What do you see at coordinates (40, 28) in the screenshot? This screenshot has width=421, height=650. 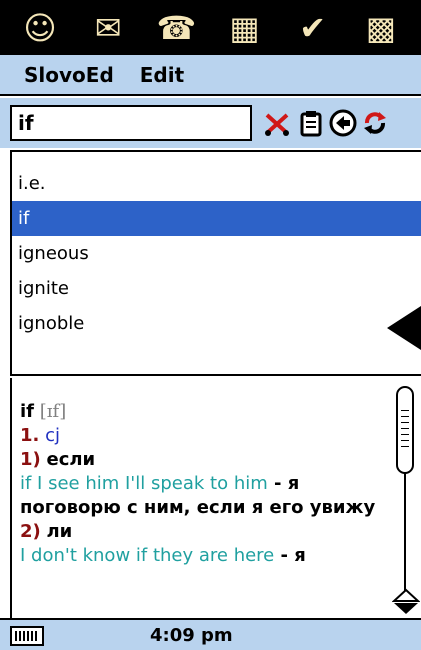 I see `contacts-app-icon: ☺` at bounding box center [40, 28].